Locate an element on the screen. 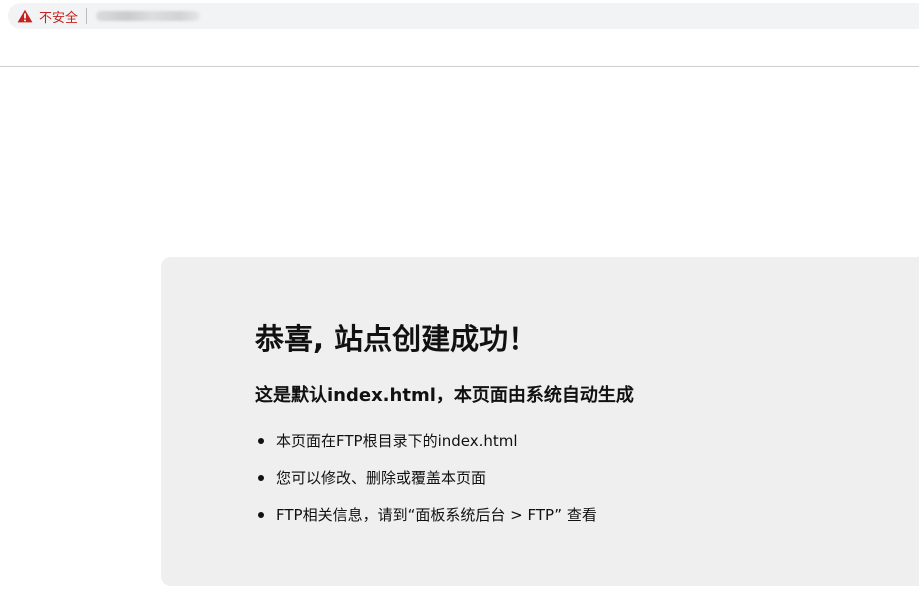 The height and width of the screenshot is (609, 919). list-item-text: 您可以修改、删除或覆盖本页面 is located at coordinates (381, 478).